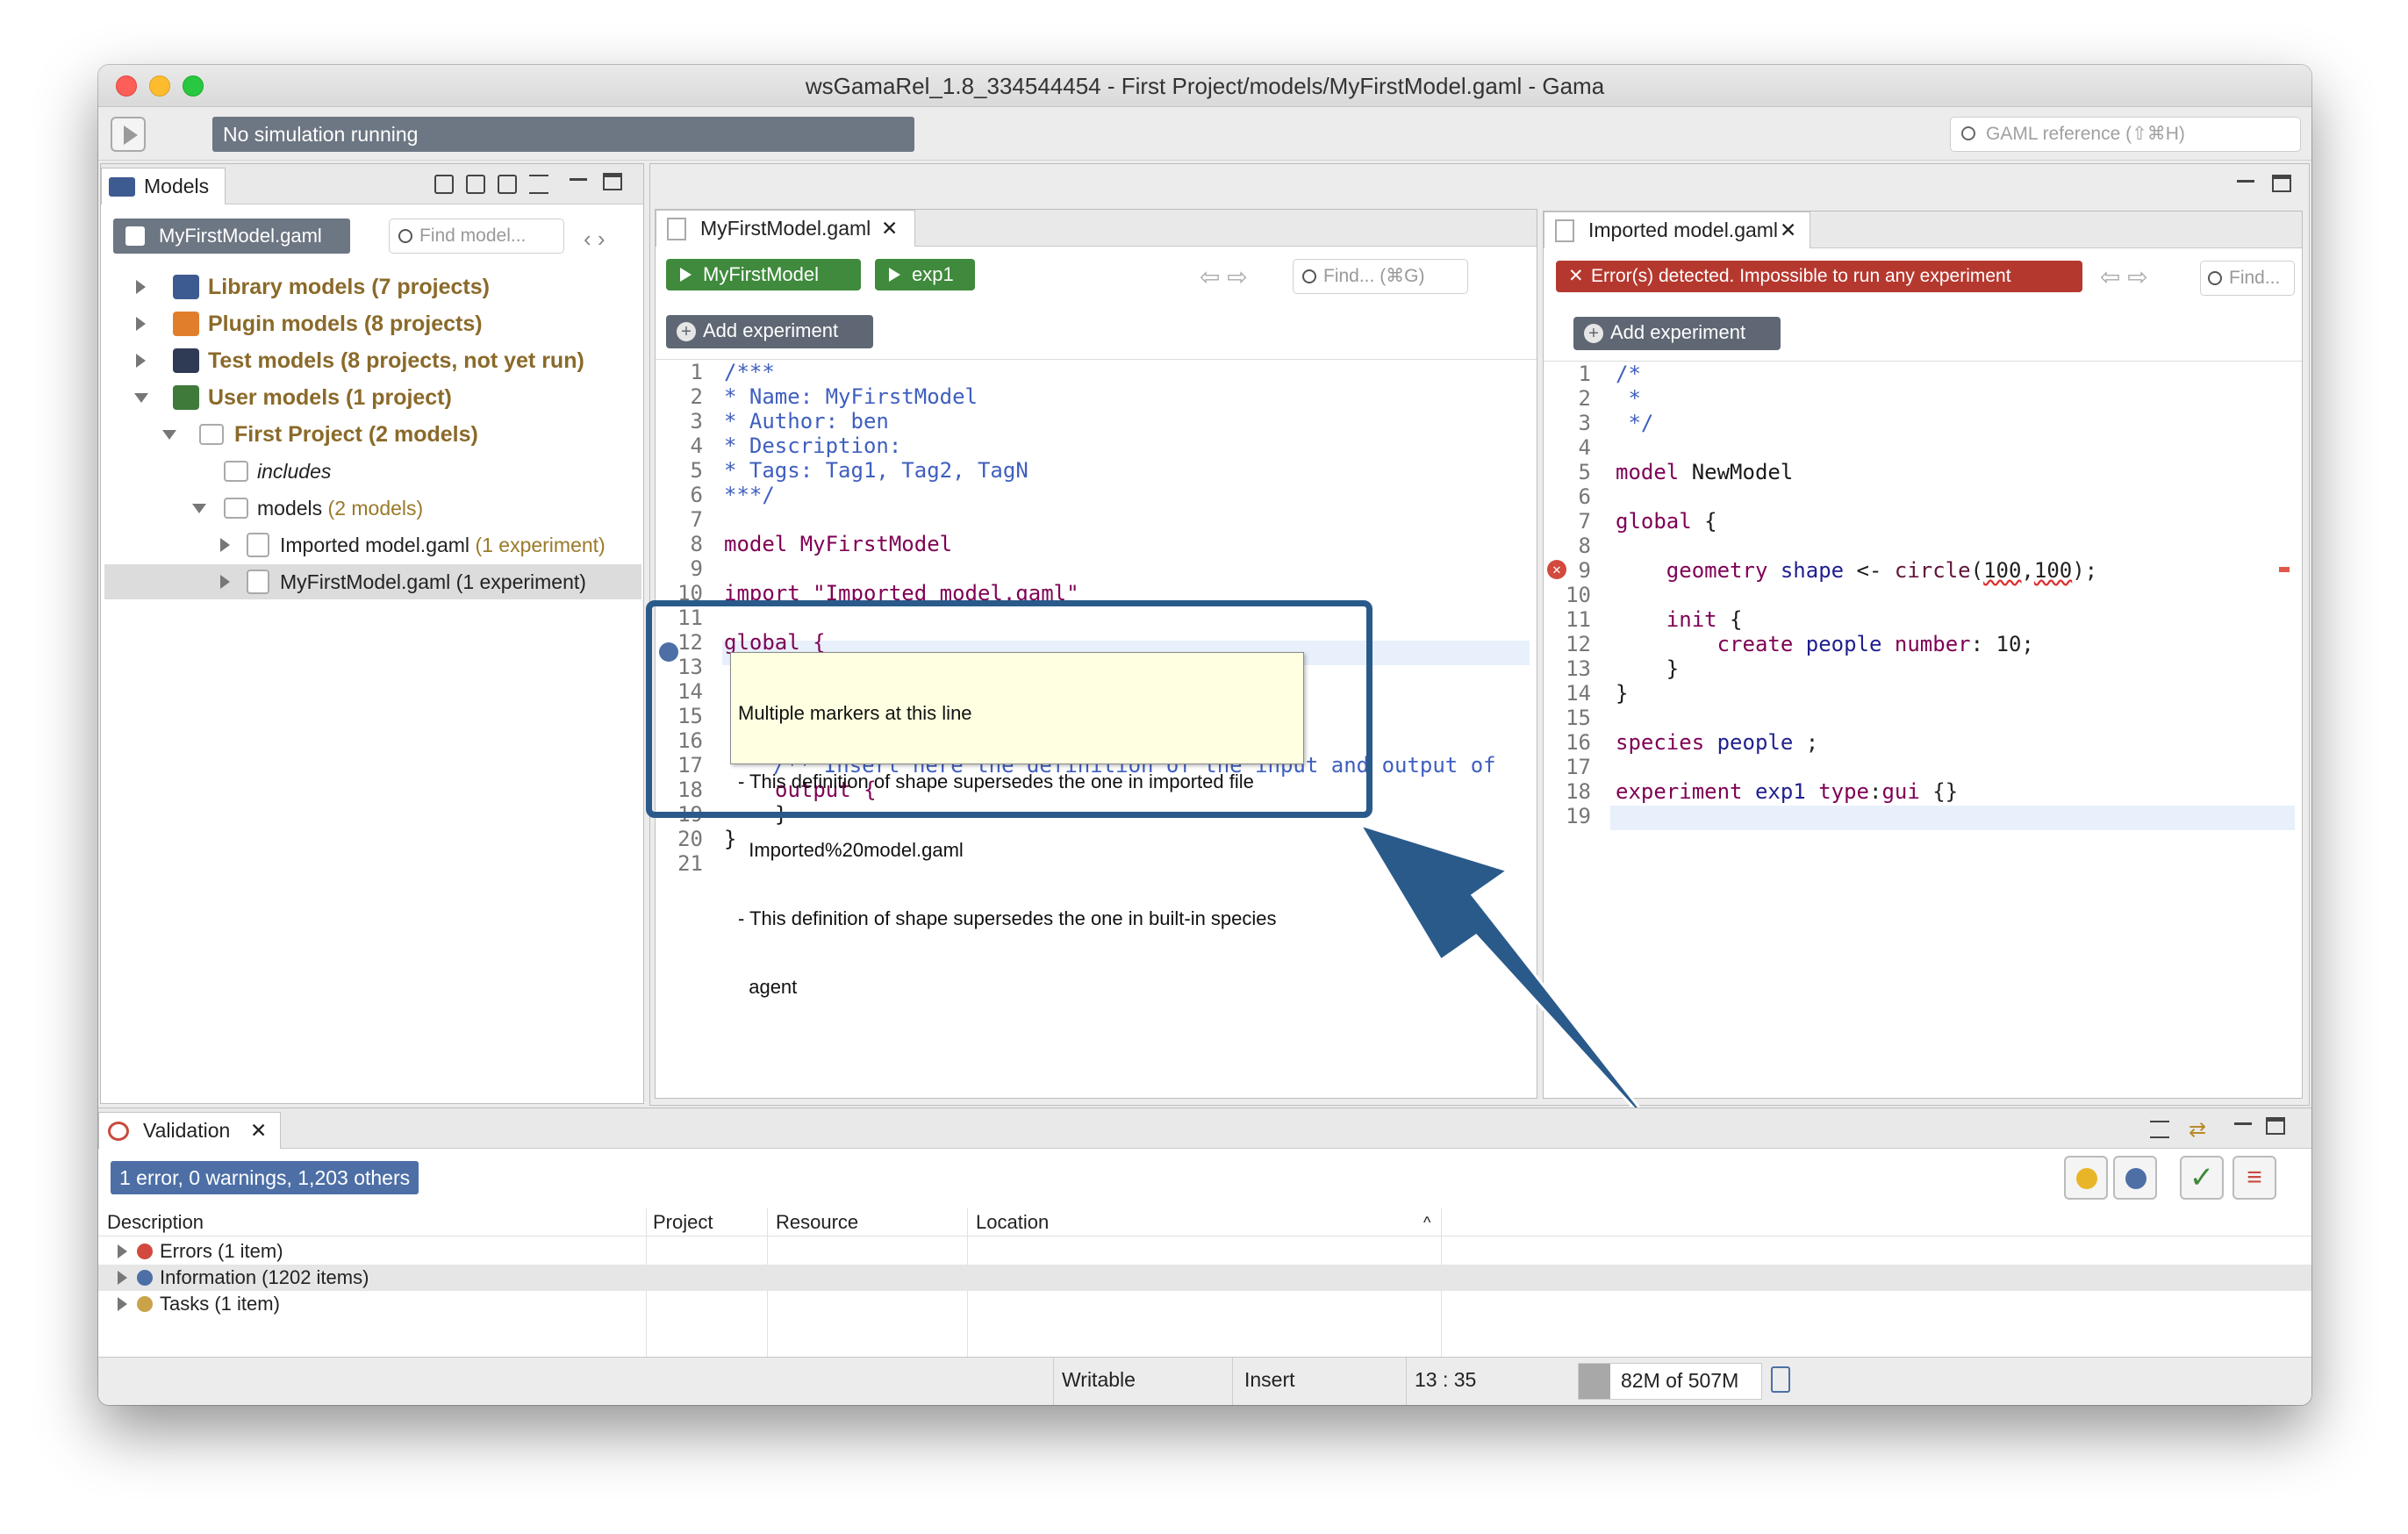 This screenshot has height=1534, width=2408. I want to click on close-tab-icon: ✕, so click(258, 1131).